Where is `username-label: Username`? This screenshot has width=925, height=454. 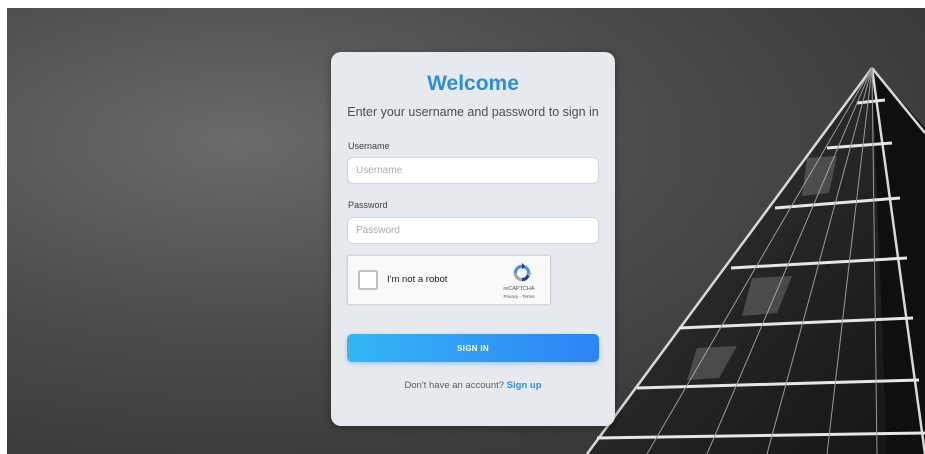 username-label: Username is located at coordinates (369, 146).